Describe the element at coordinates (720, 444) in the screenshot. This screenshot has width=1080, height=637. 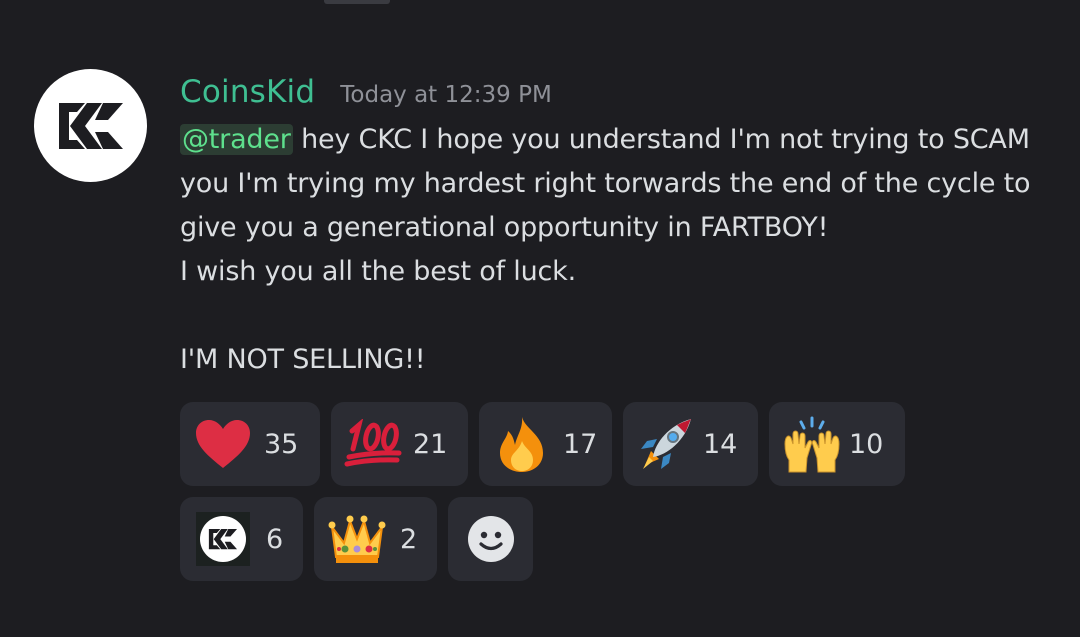
I see `reaction-count: 14` at that location.